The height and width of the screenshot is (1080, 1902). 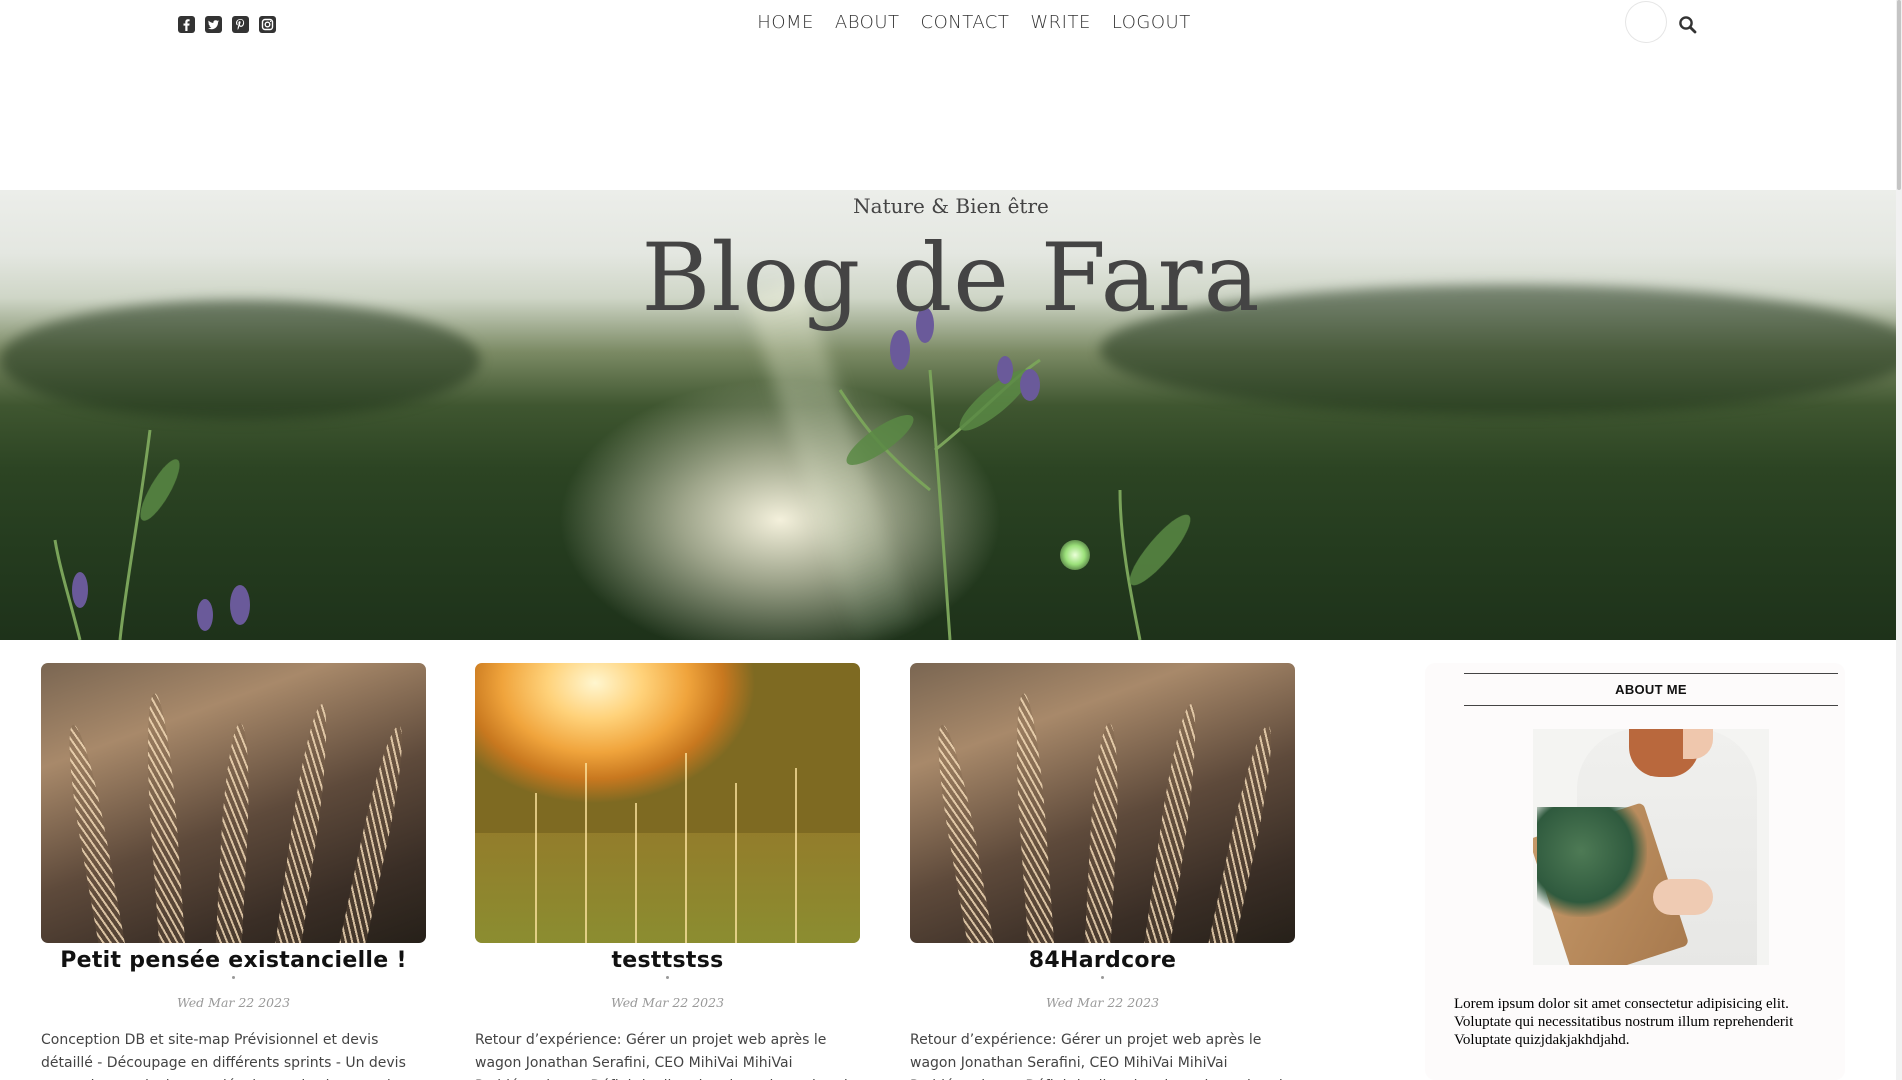 What do you see at coordinates (1688, 25) in the screenshot?
I see `search-icon` at bounding box center [1688, 25].